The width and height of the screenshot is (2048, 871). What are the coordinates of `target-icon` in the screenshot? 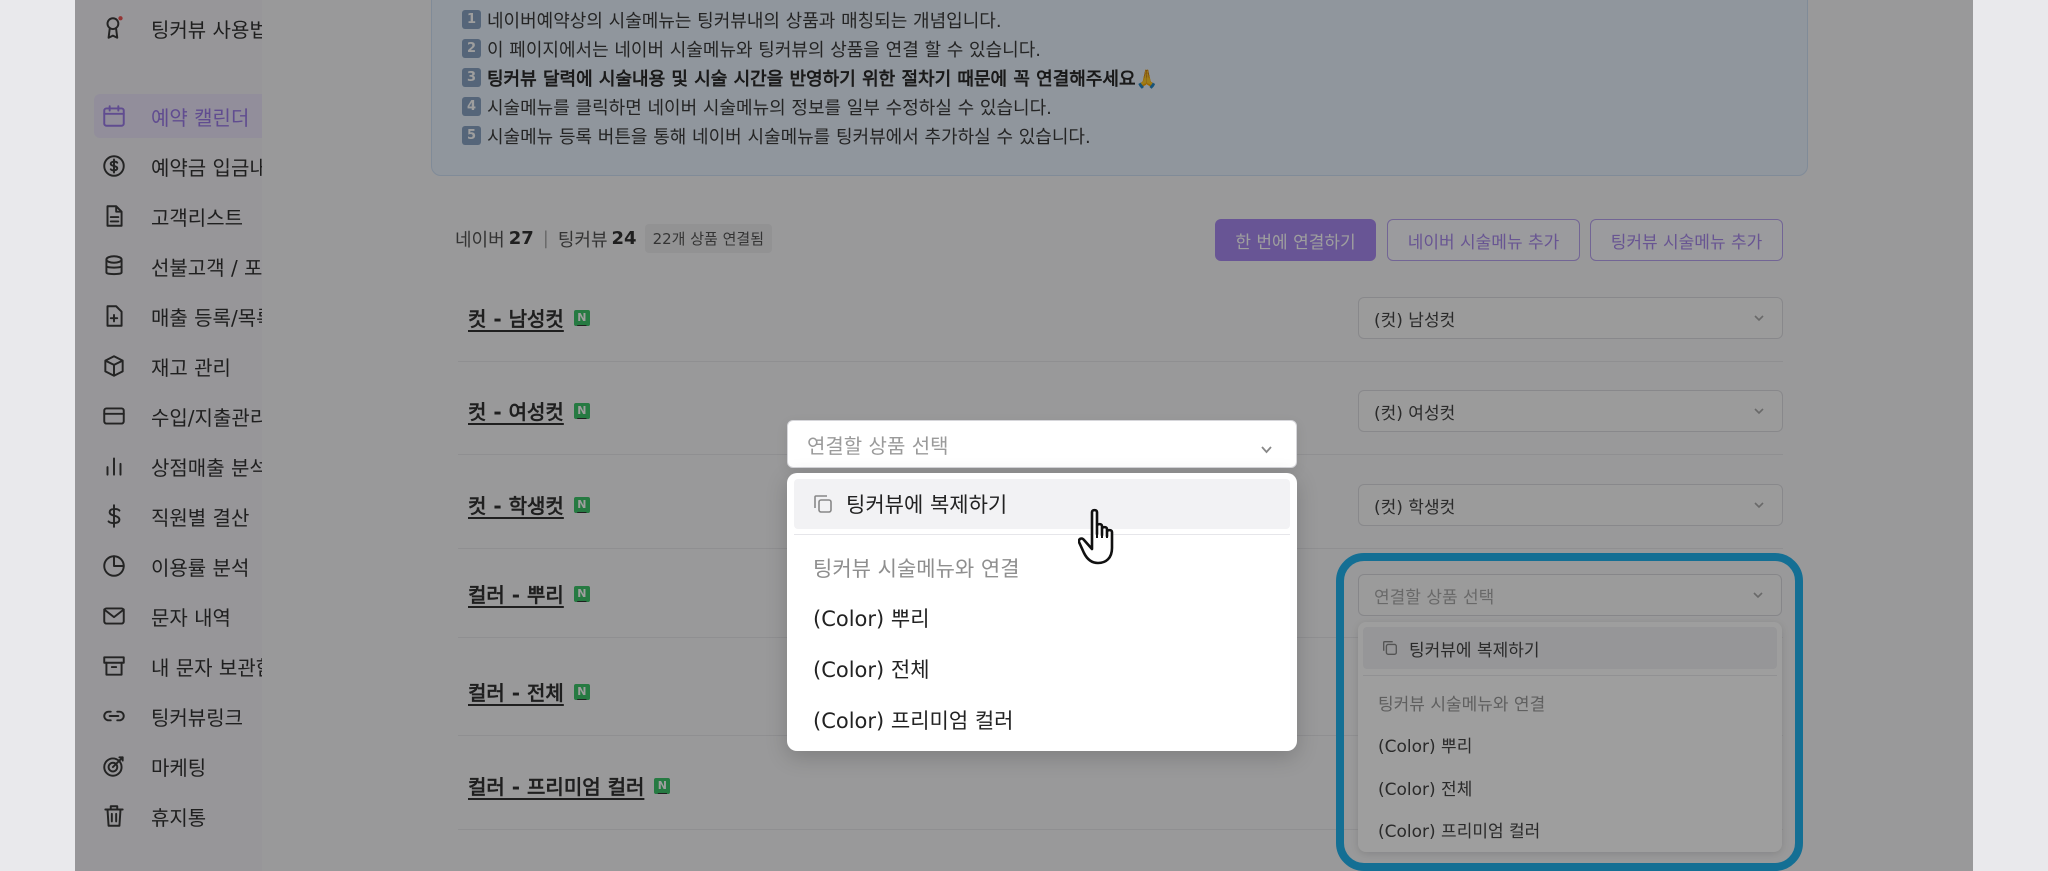 It's located at (114, 766).